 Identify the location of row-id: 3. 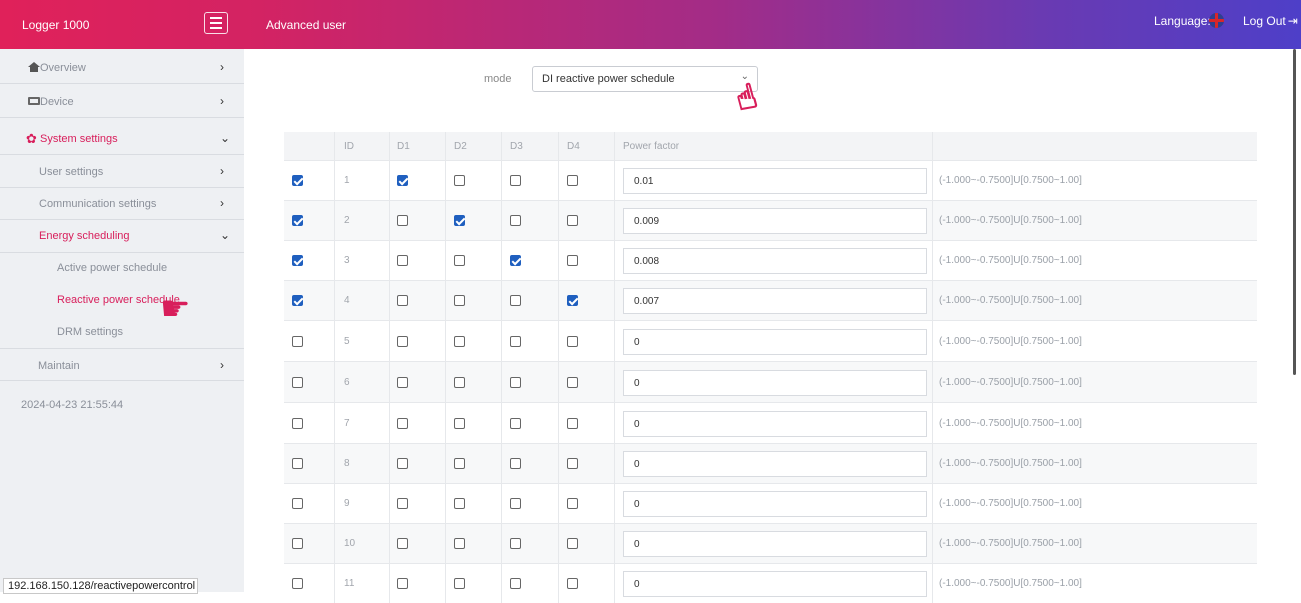
(347, 260).